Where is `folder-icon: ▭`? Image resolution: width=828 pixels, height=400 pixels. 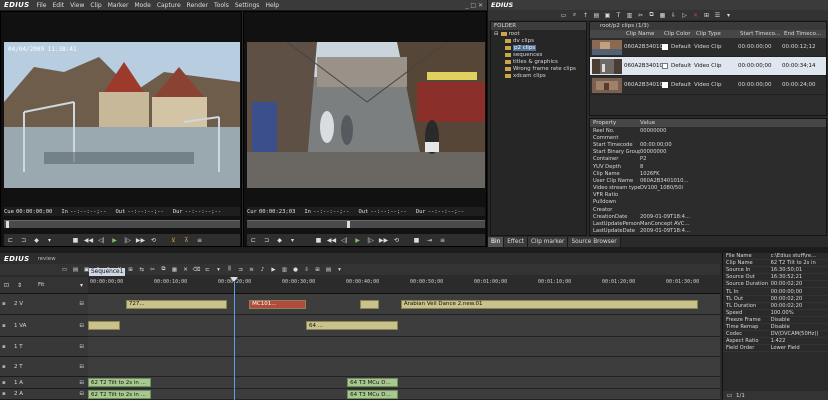
folder-icon: ▭ is located at coordinates (563, 15).